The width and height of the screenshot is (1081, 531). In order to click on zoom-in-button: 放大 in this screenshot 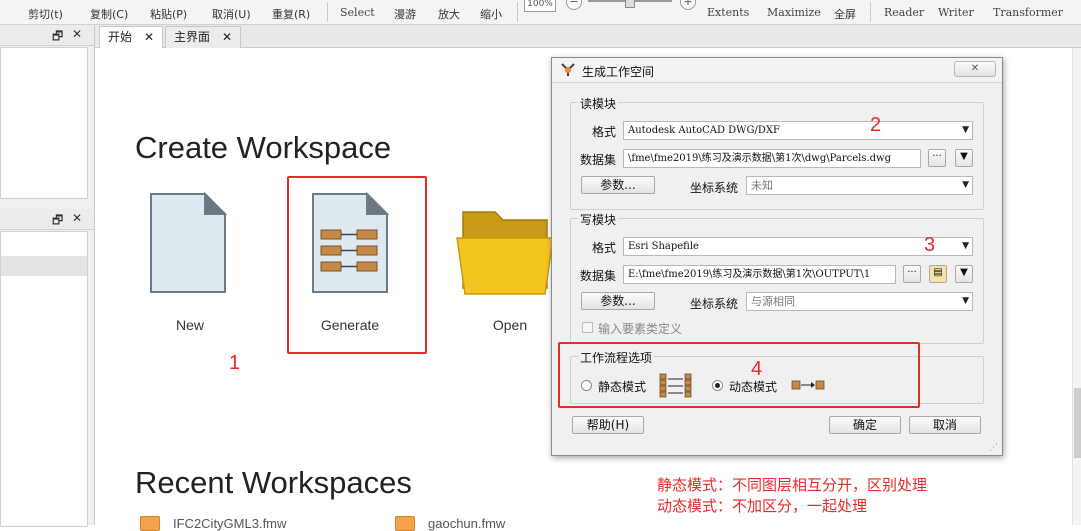, I will do `click(449, 14)`.